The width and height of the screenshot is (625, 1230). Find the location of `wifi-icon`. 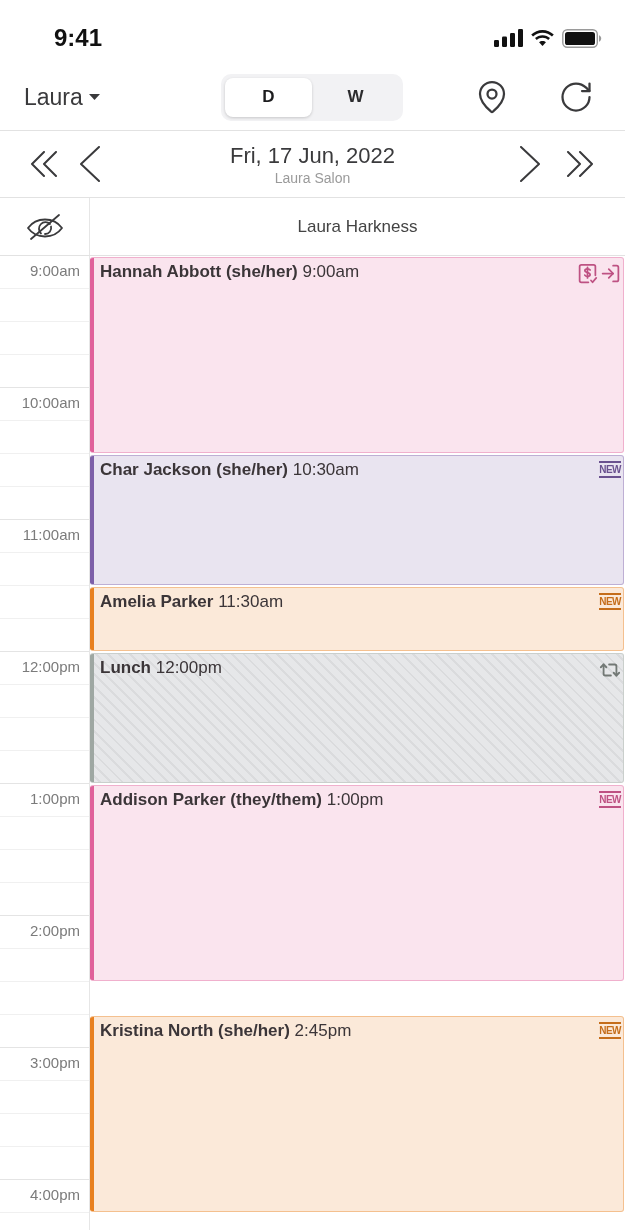

wifi-icon is located at coordinates (542, 38).